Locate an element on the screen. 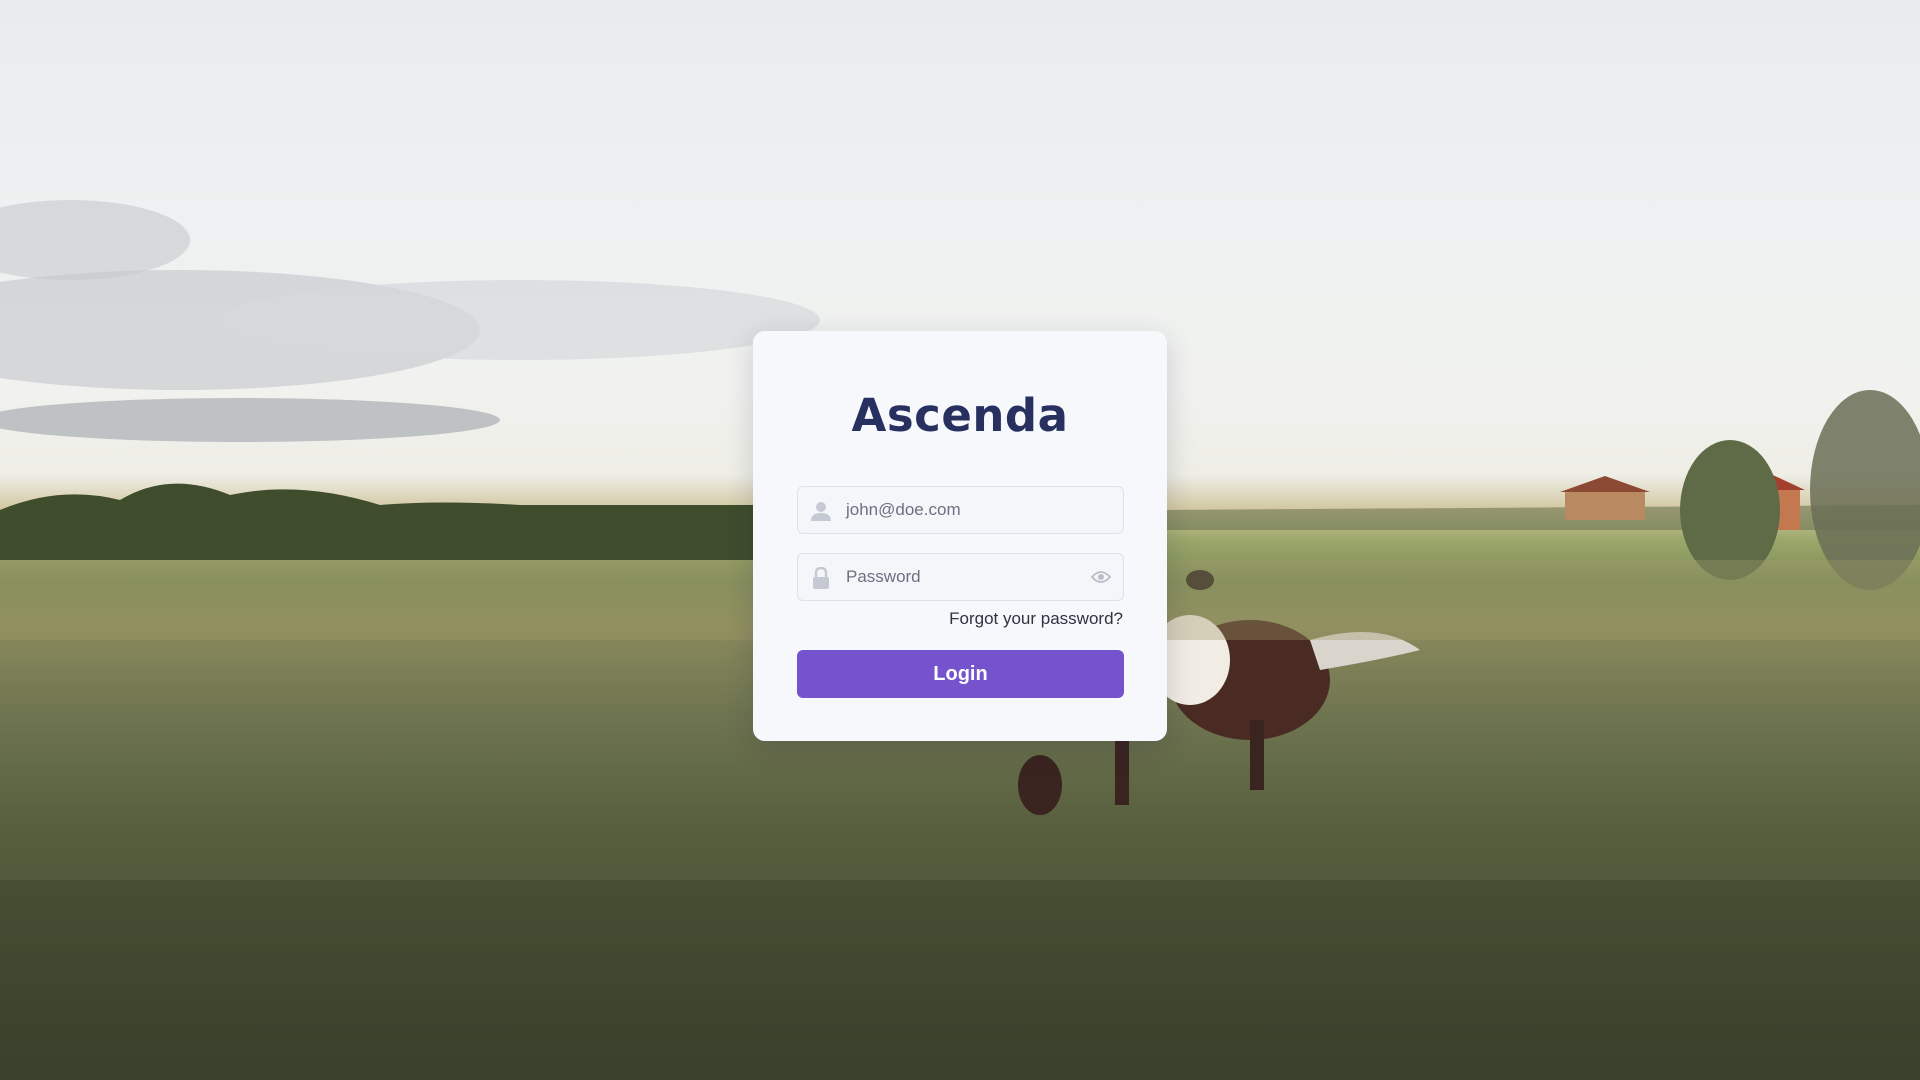  password-field: Password is located at coordinates (960, 577).